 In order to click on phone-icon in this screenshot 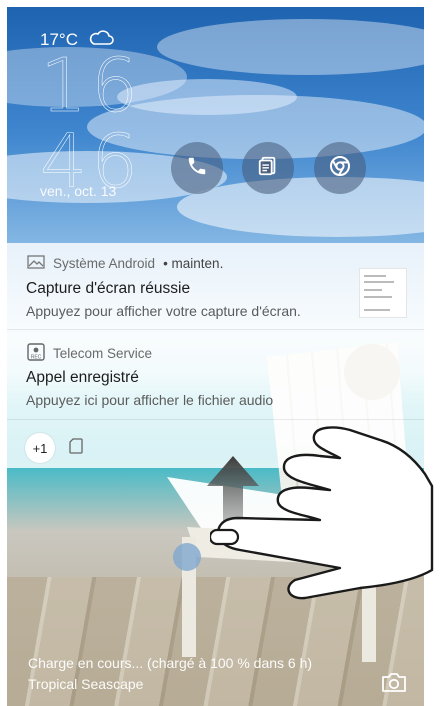, I will do `click(197, 168)`.